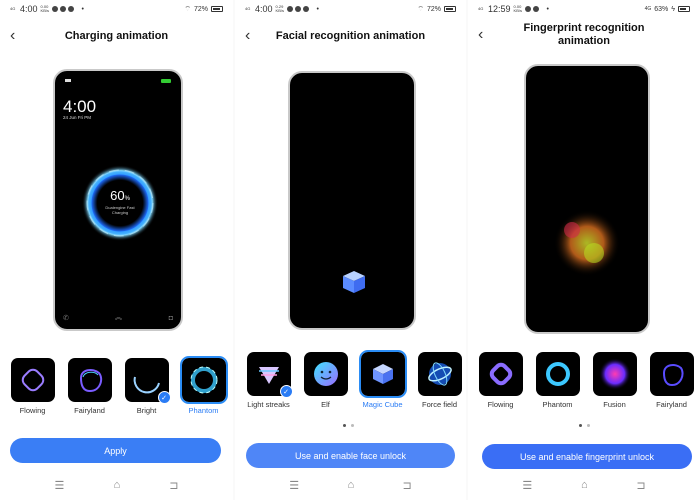 The height and width of the screenshot is (500, 700). I want to click on option-magic-cube: Magic Cube, so click(382, 379).